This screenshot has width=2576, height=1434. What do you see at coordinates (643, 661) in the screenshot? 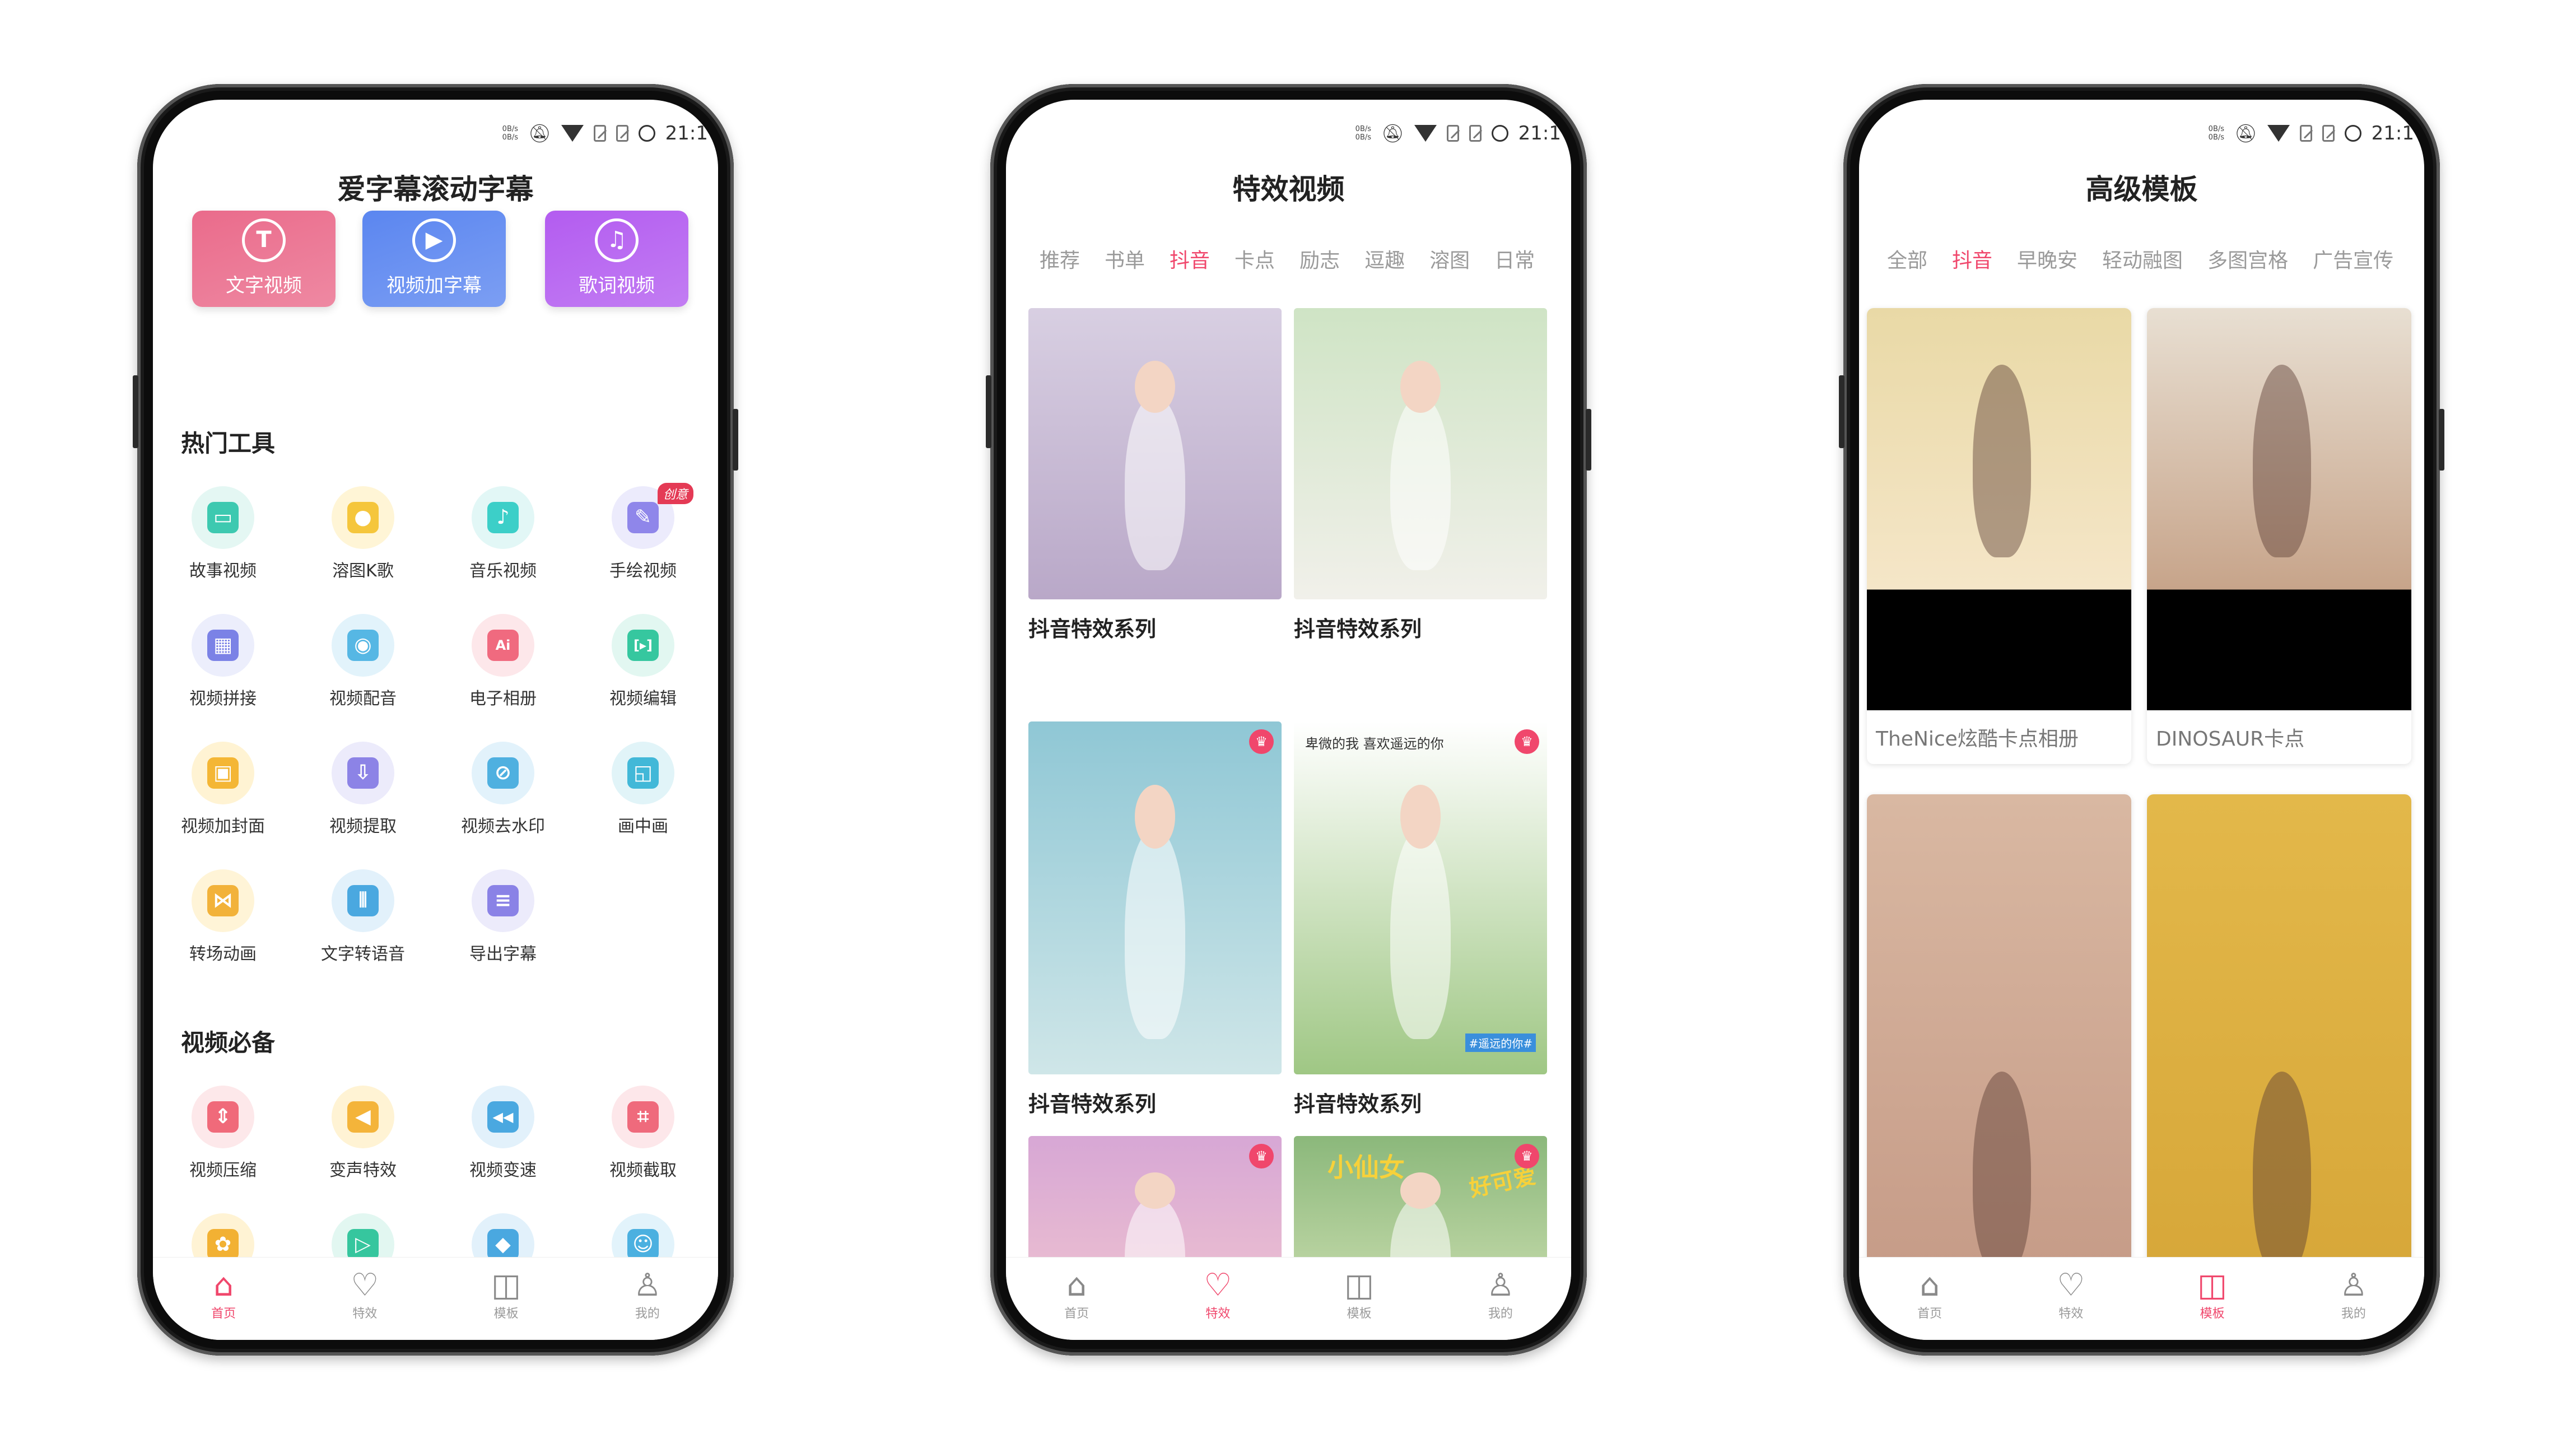
I see `tool-edit-video: [▸] 视频编辑` at bounding box center [643, 661].